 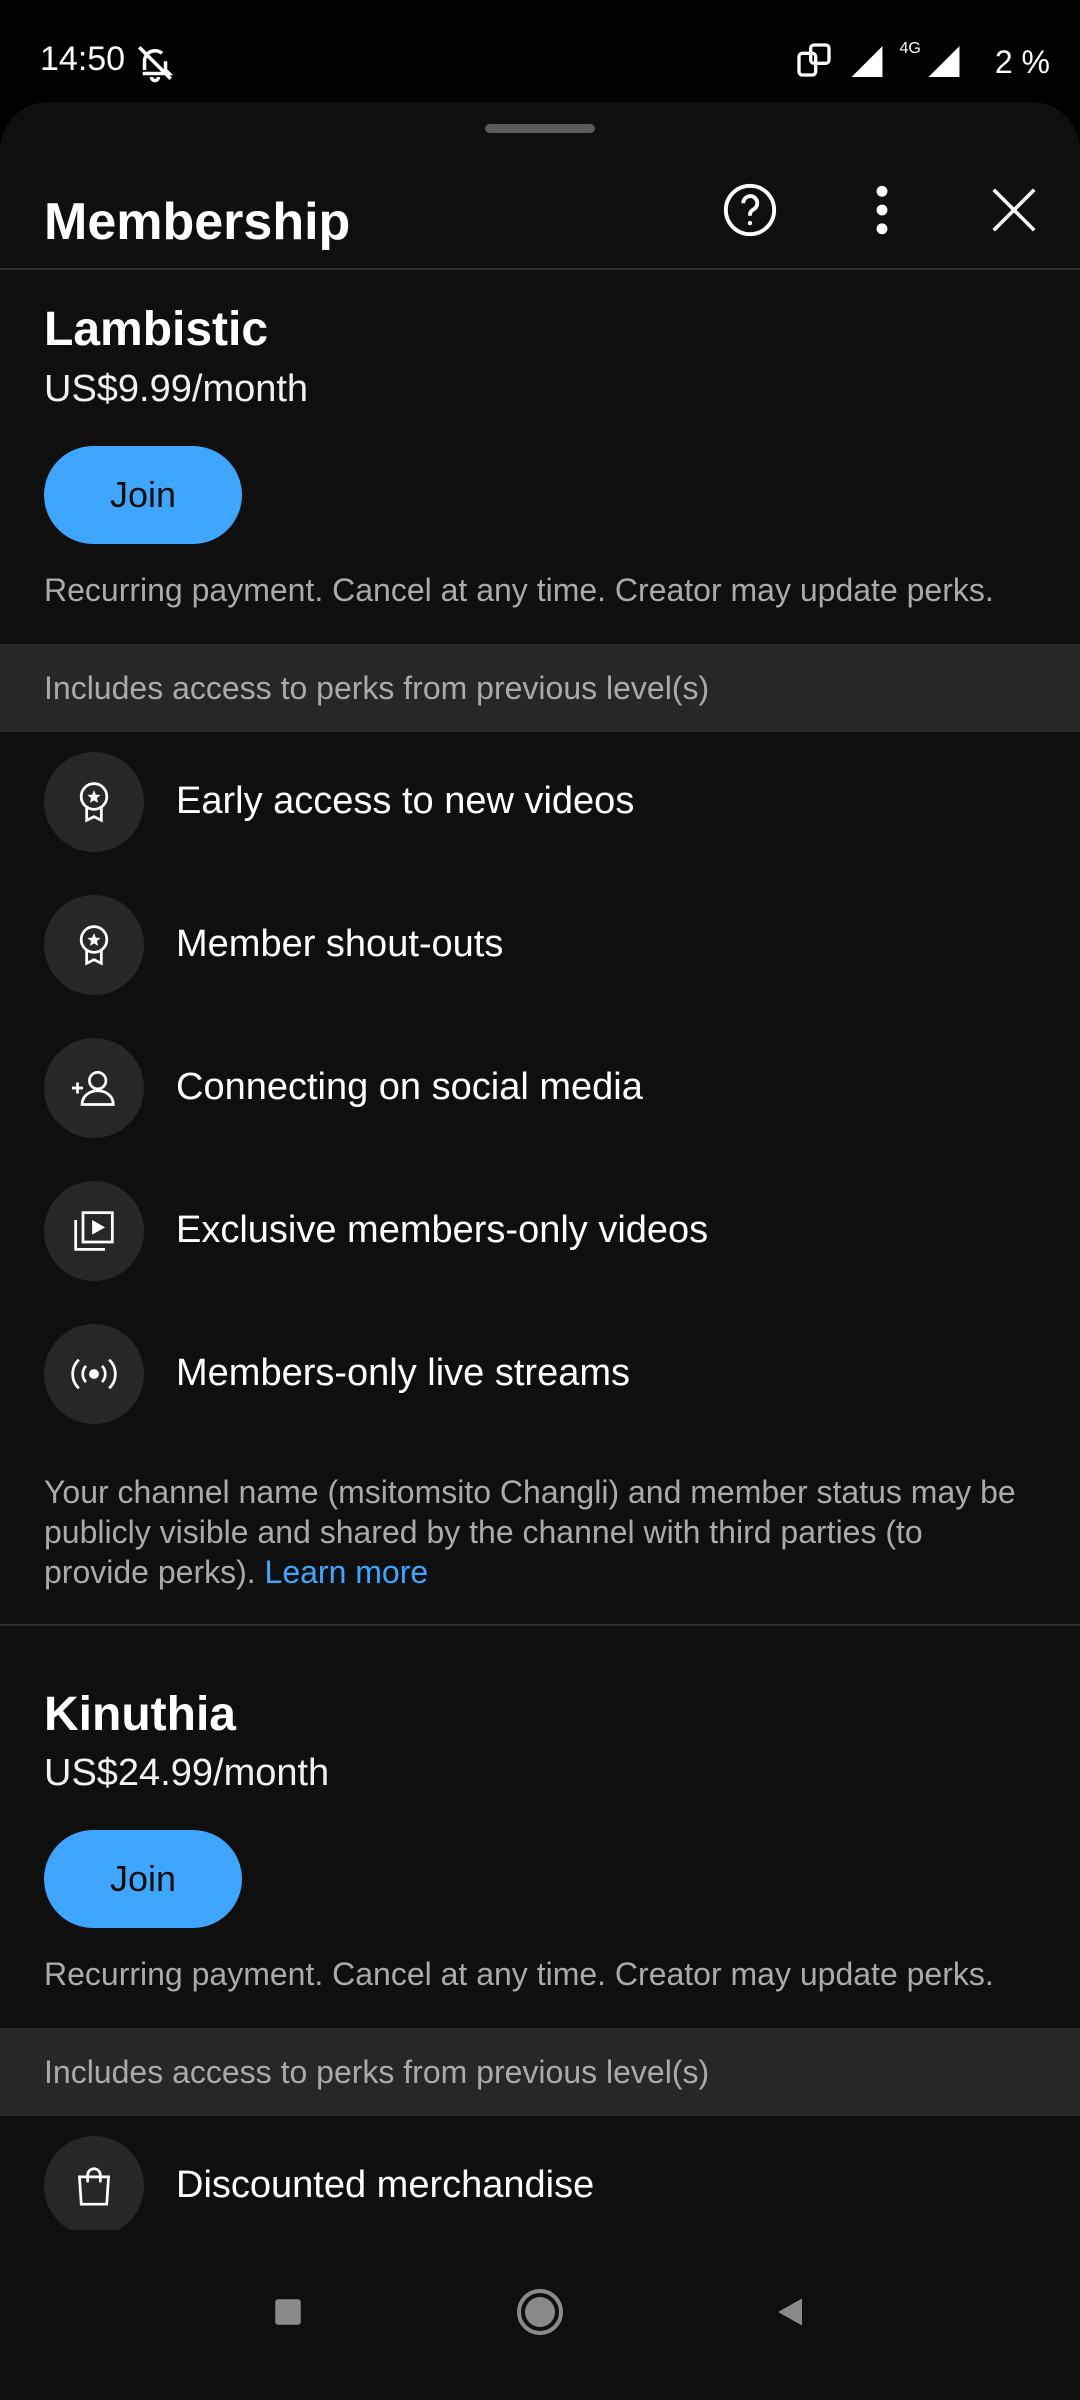 I want to click on perk-item: Connecting on social media, so click(x=540, y=1088).